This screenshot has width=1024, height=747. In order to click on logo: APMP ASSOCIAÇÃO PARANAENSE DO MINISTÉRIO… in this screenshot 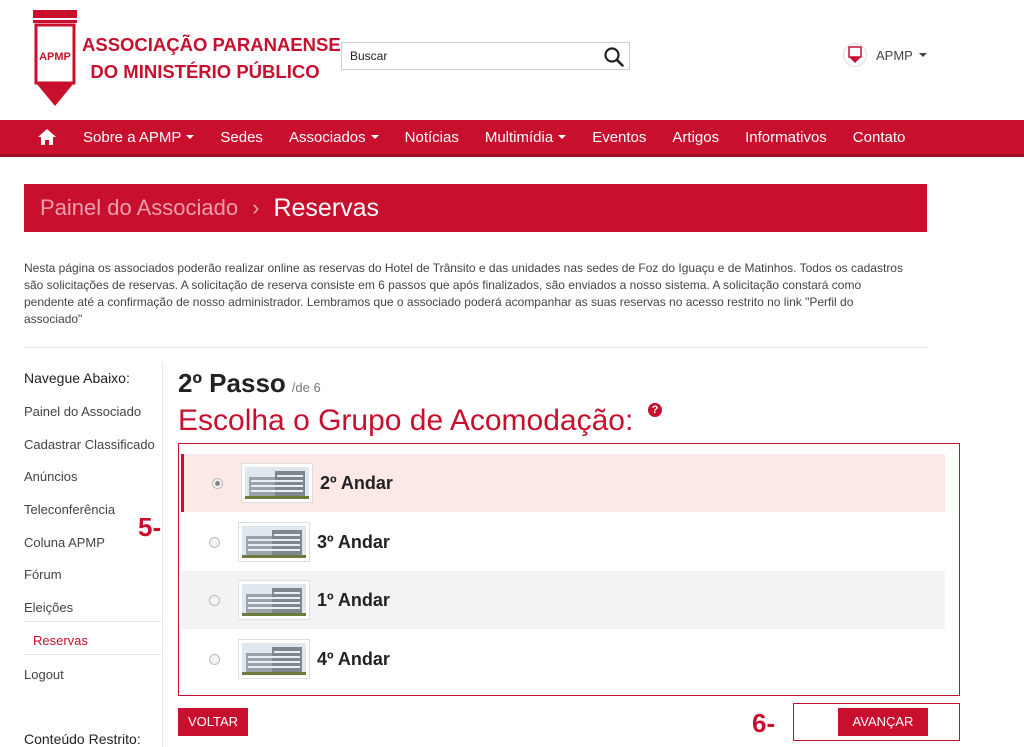, I will do `click(186, 58)`.